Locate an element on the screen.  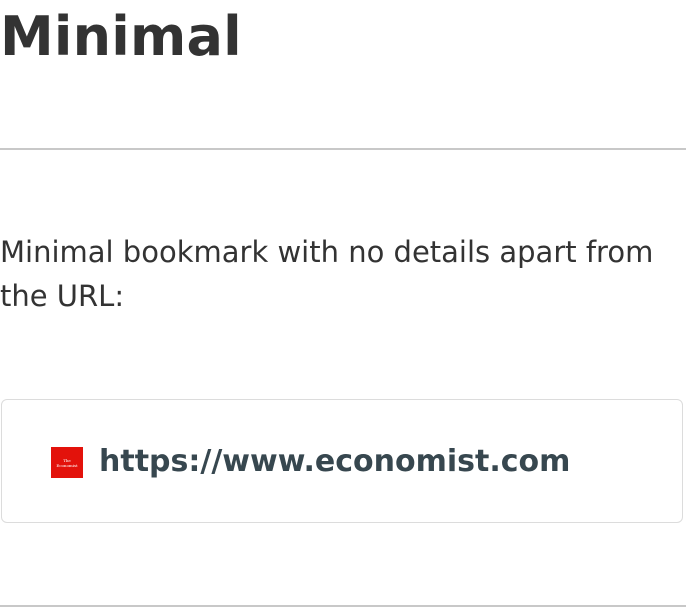
bookmark-url: https://www.economist.com is located at coordinates (334, 462).